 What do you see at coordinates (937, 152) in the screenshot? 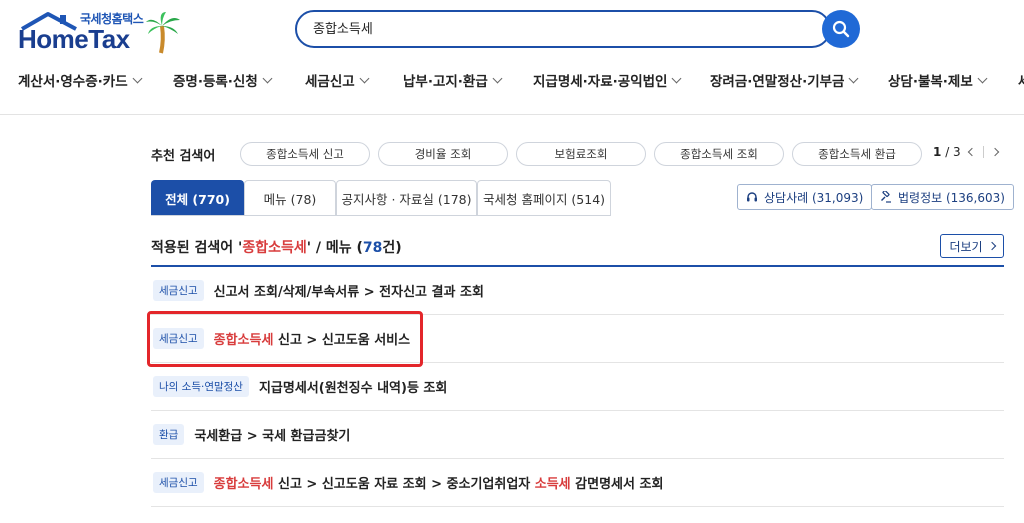
I see `pager-current: 1` at bounding box center [937, 152].